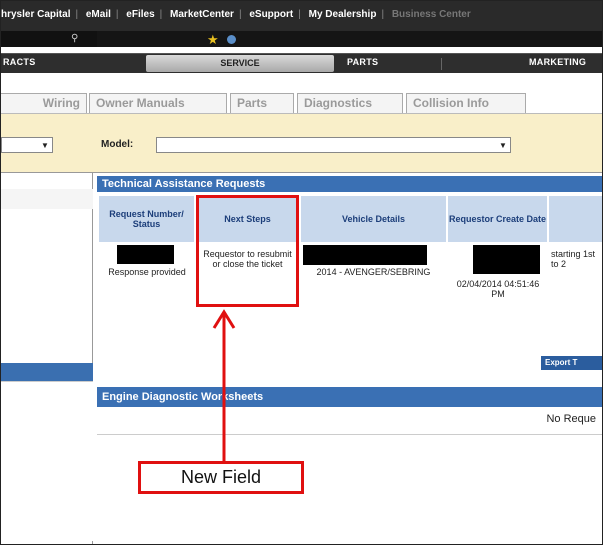 The height and width of the screenshot is (545, 603). Describe the element at coordinates (373, 272) in the screenshot. I see `cell-vehicle: 2014 - AVENGER/SEBRING` at that location.